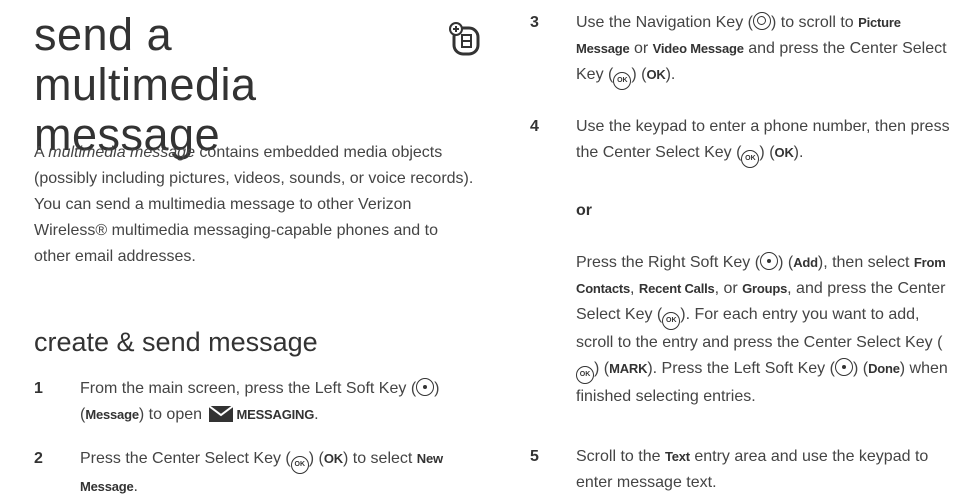 This screenshot has width=972, height=504. Describe the element at coordinates (534, 456) in the screenshot. I see `step-number: 5` at that location.